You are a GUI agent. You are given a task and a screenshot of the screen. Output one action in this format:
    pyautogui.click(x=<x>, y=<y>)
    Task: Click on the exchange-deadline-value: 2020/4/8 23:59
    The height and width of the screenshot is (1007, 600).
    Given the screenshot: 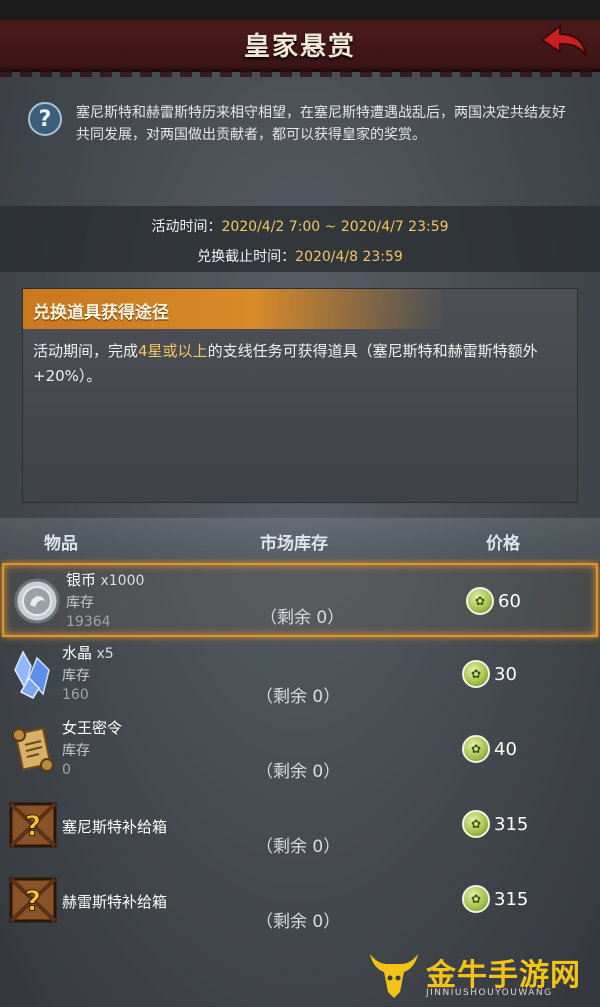 What is the action you would take?
    pyautogui.click(x=349, y=257)
    